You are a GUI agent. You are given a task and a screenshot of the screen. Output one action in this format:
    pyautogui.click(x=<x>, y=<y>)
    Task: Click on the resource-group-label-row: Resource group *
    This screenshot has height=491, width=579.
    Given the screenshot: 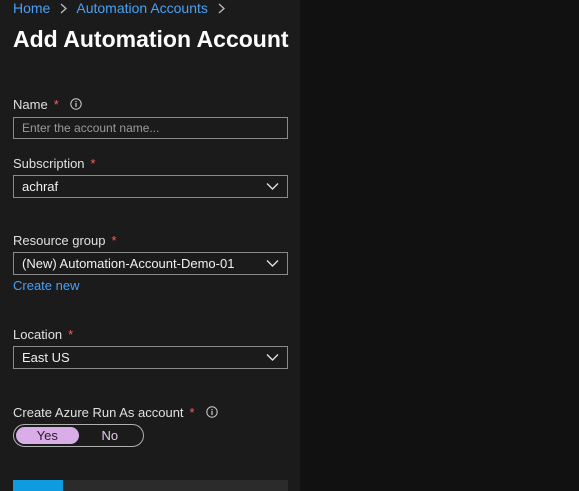 What is the action you would take?
    pyautogui.click(x=65, y=240)
    